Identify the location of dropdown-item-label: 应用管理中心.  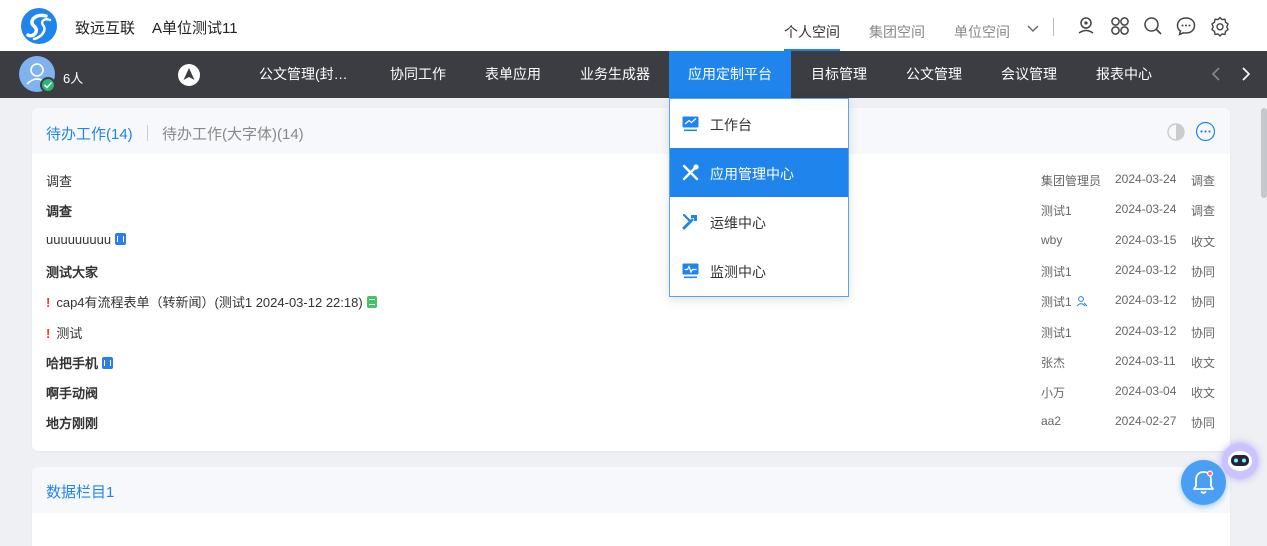
(752, 174).